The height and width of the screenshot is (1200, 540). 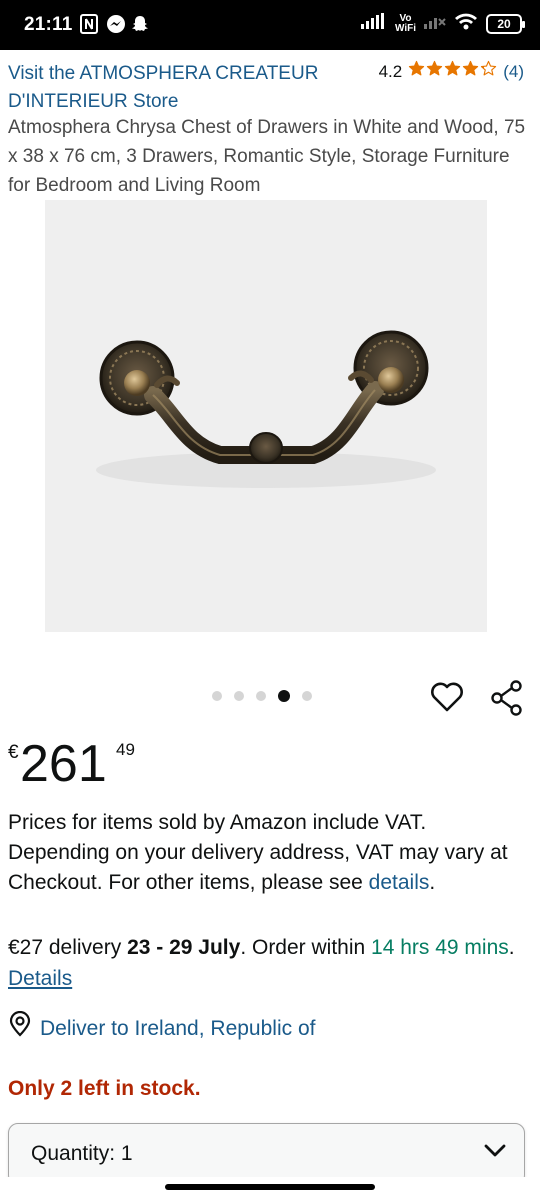 I want to click on status-right-group: Vo WiFi 20, so click(x=442, y=23).